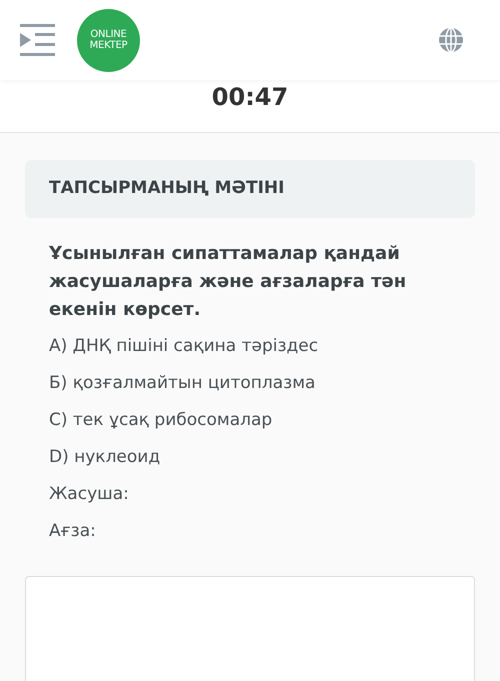  I want to click on question-text: Ұсынылған сипаттамалар қандай жасушаларға және ағзаларға тән екенін көрсет., so click(228, 282).